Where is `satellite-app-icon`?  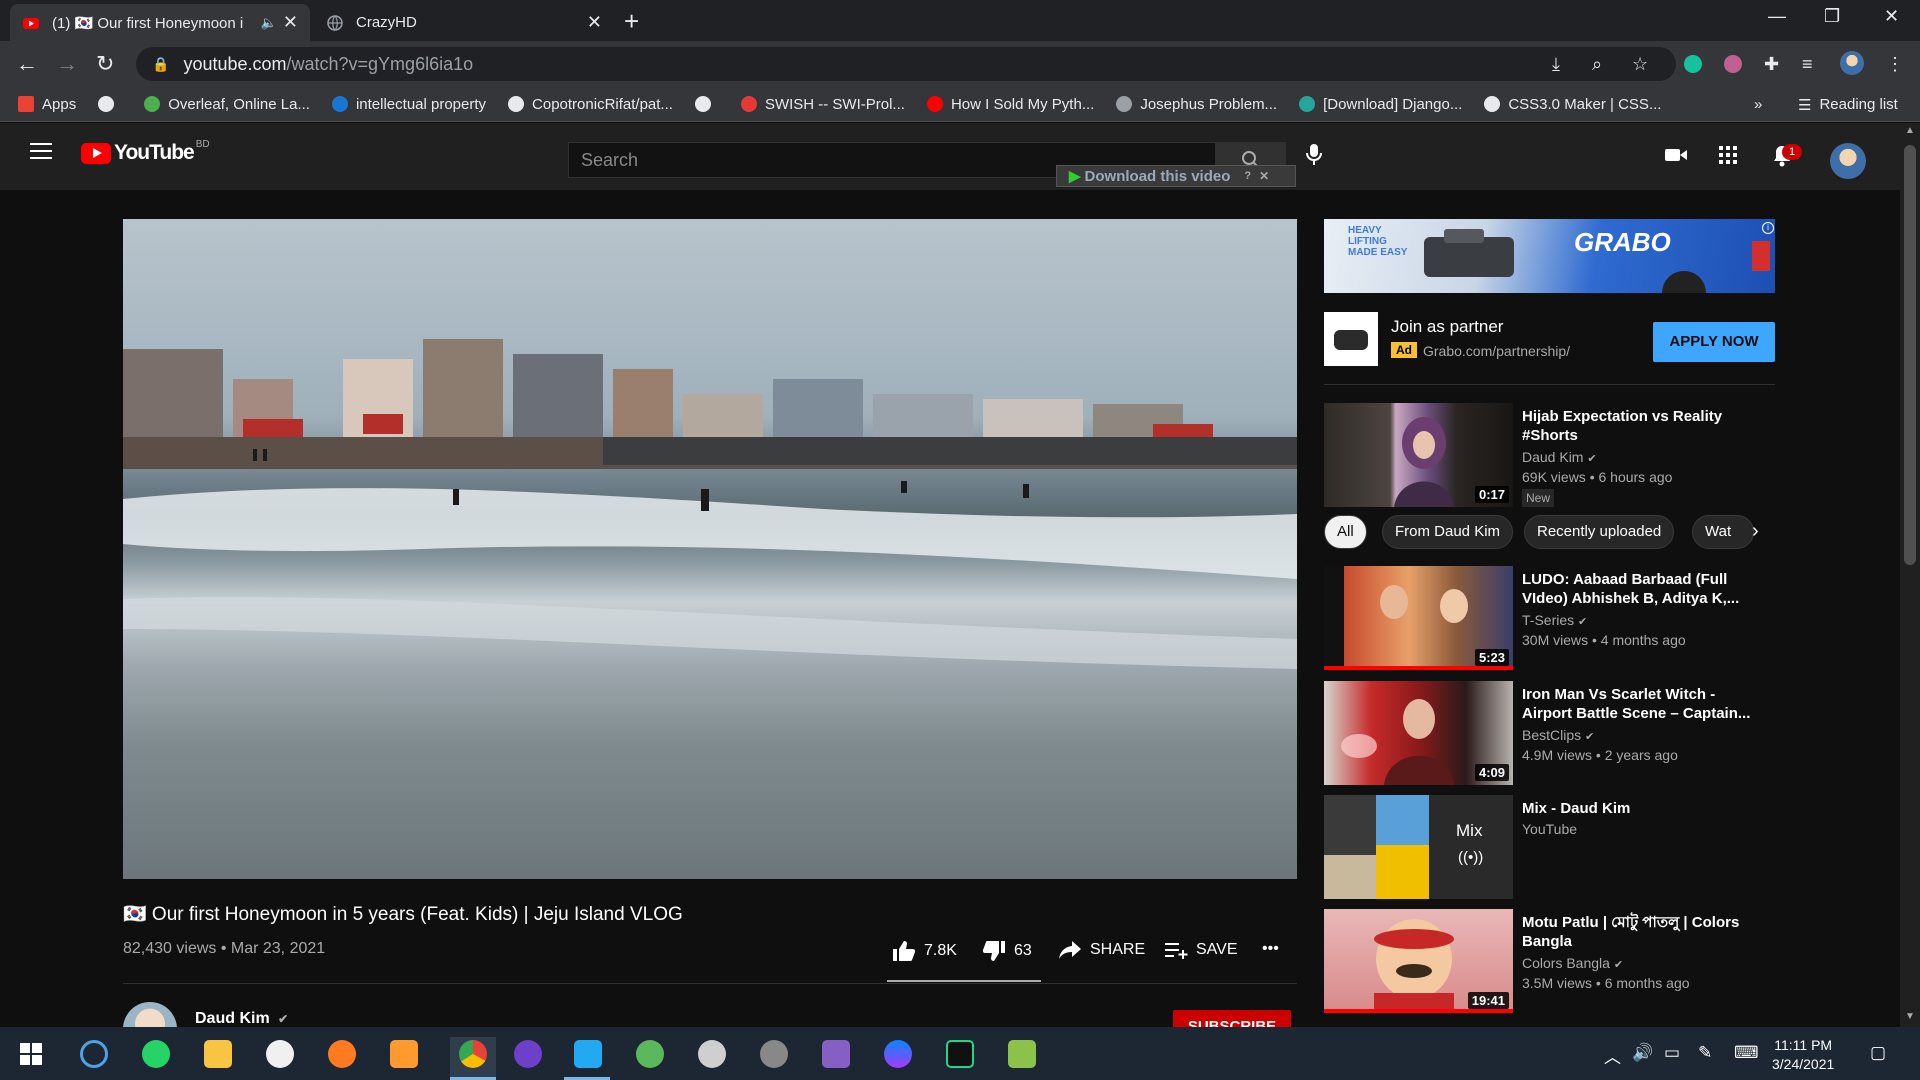
satellite-app-icon is located at coordinates (774, 1054).